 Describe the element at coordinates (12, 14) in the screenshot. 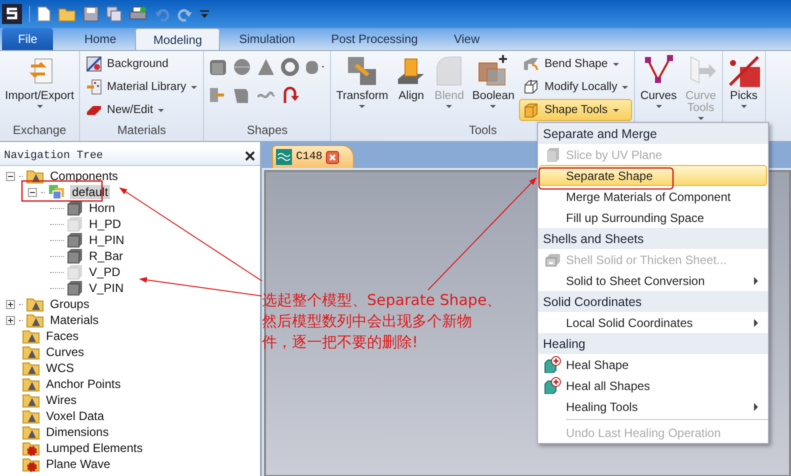

I see `app-logo-icon` at that location.